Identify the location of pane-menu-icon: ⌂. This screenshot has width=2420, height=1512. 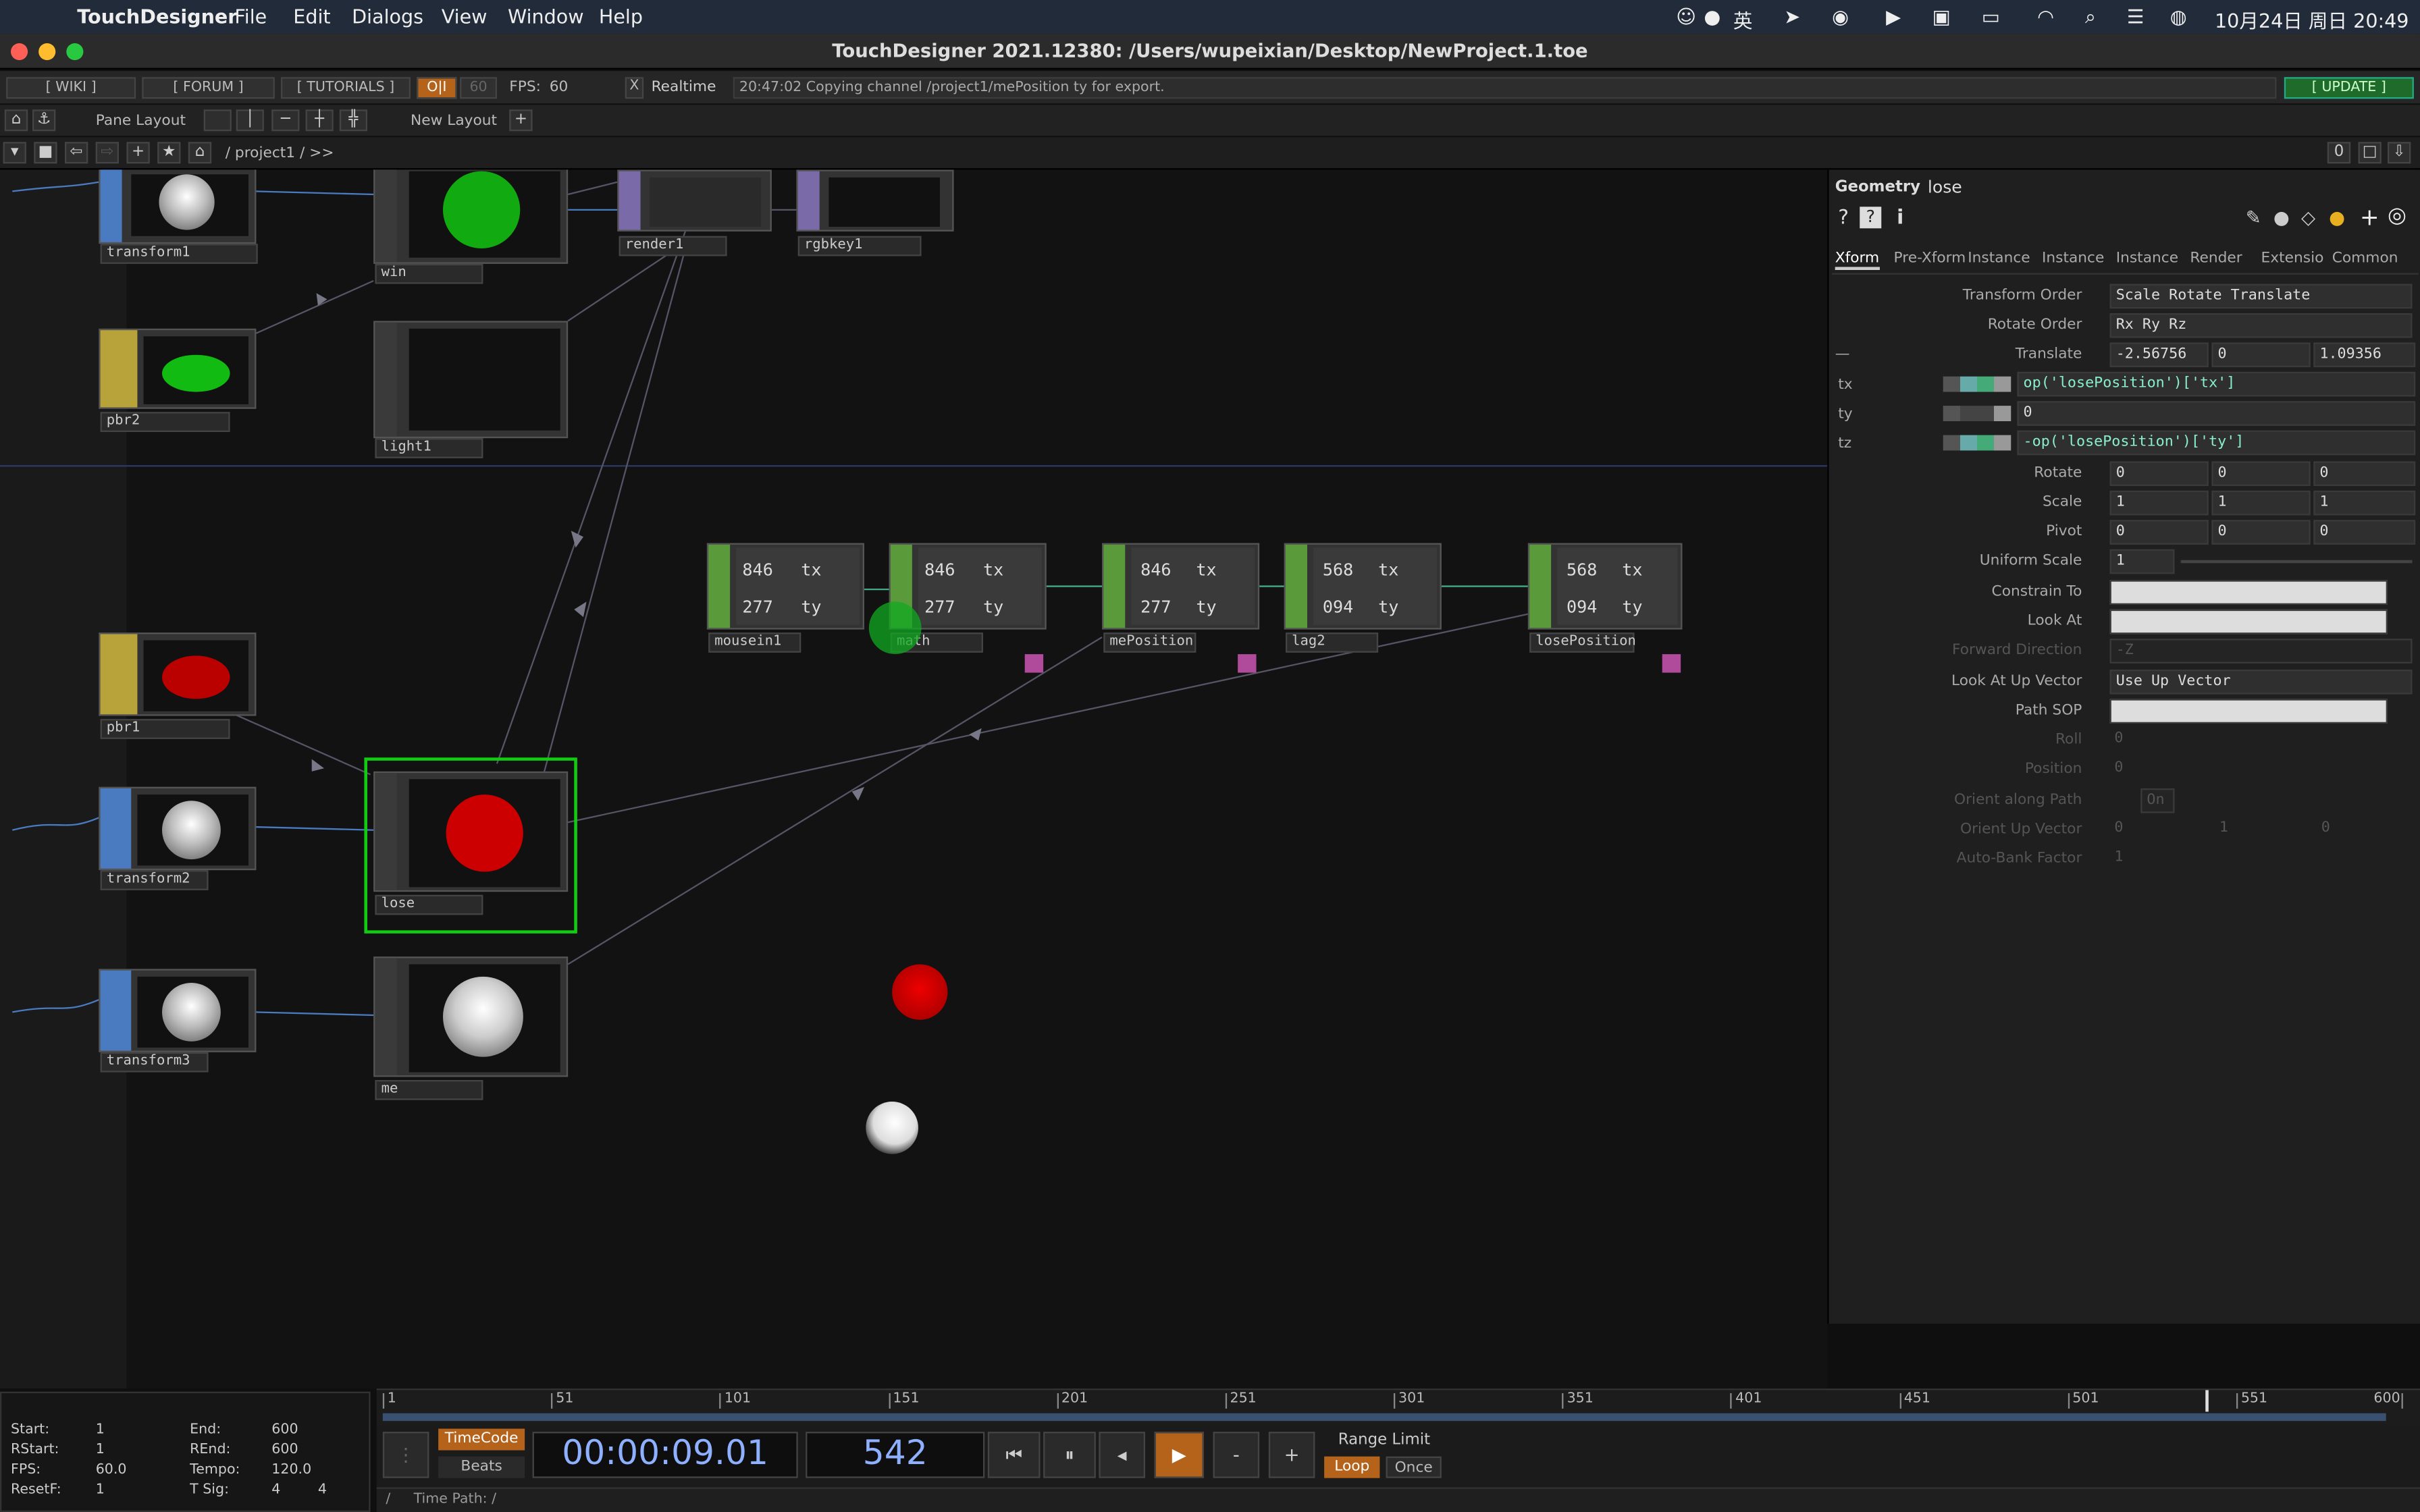
(16, 120).